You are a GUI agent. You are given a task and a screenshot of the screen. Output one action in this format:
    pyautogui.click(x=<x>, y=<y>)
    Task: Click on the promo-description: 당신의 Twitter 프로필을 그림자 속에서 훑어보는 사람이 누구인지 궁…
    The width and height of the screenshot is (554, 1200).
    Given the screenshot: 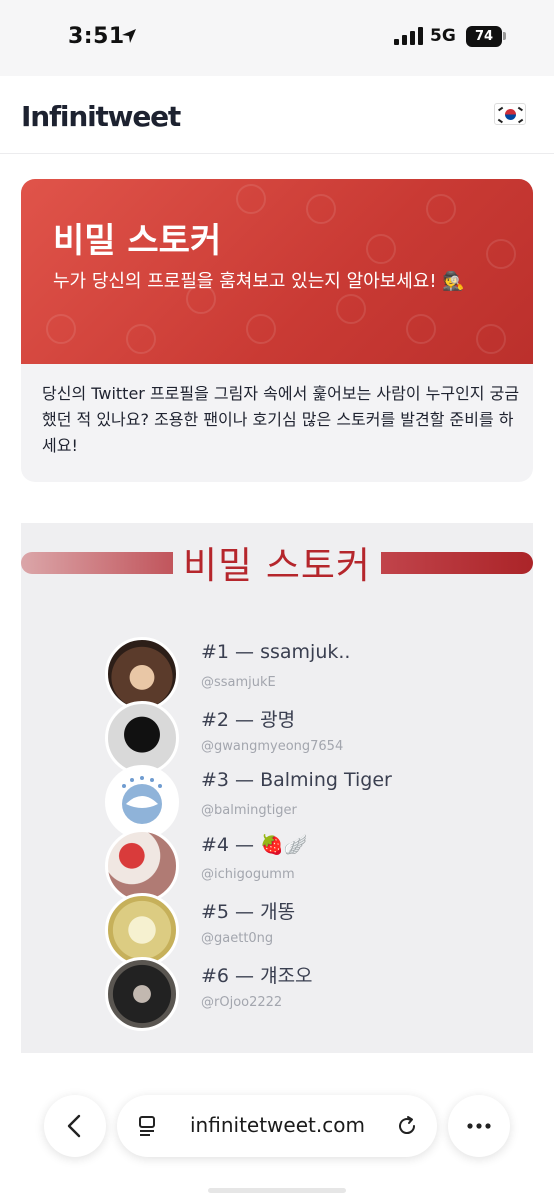 What is the action you would take?
    pyautogui.click(x=281, y=419)
    